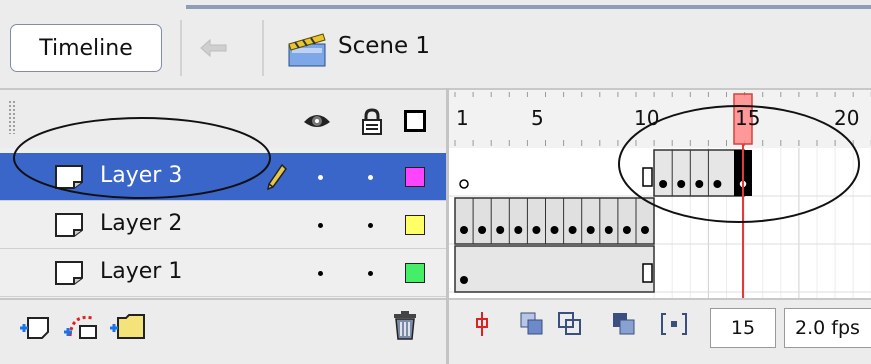 The image size is (871, 364). I want to click on back-button, so click(214, 48).